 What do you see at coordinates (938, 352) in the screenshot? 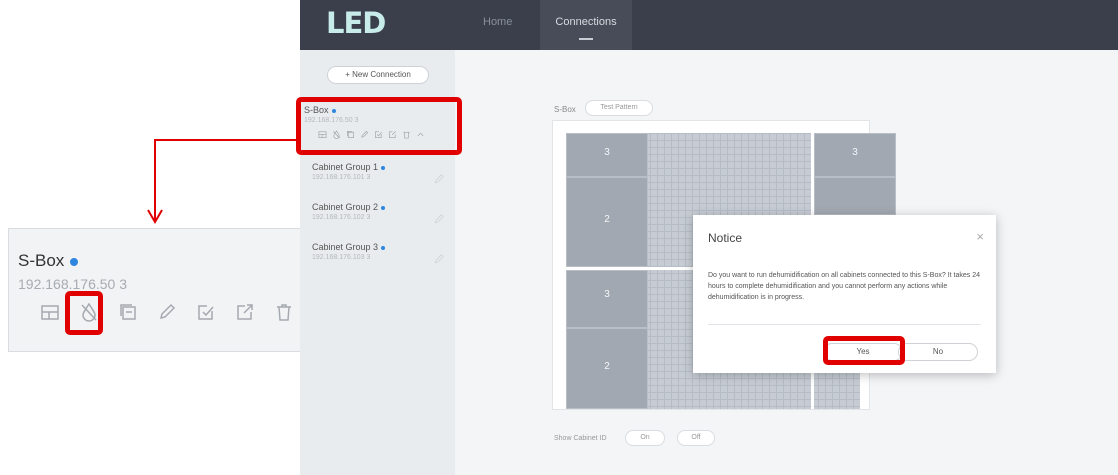
I see `no-button: No` at bounding box center [938, 352].